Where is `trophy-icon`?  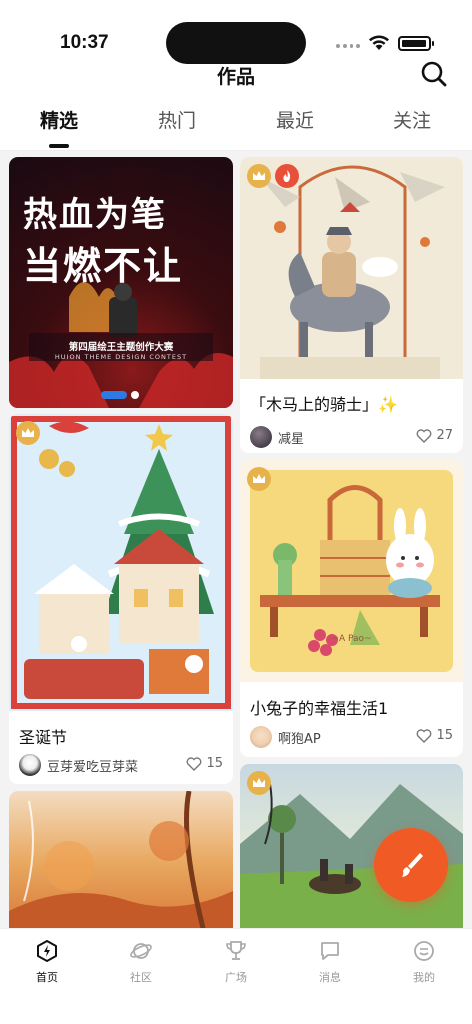
trophy-icon is located at coordinates (236, 950).